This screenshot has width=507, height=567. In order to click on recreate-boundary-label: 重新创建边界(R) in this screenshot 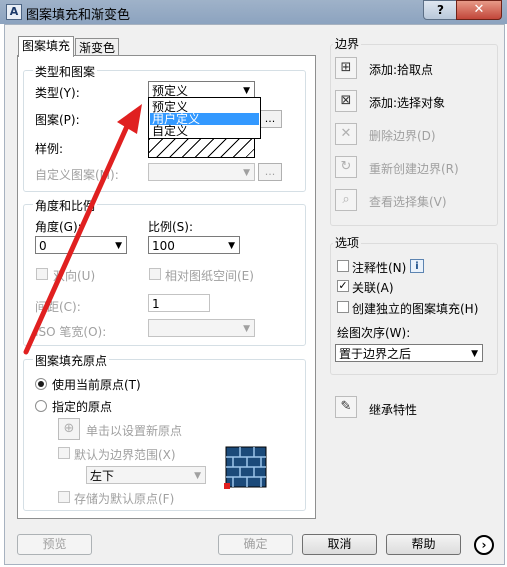, I will do `click(414, 168)`.